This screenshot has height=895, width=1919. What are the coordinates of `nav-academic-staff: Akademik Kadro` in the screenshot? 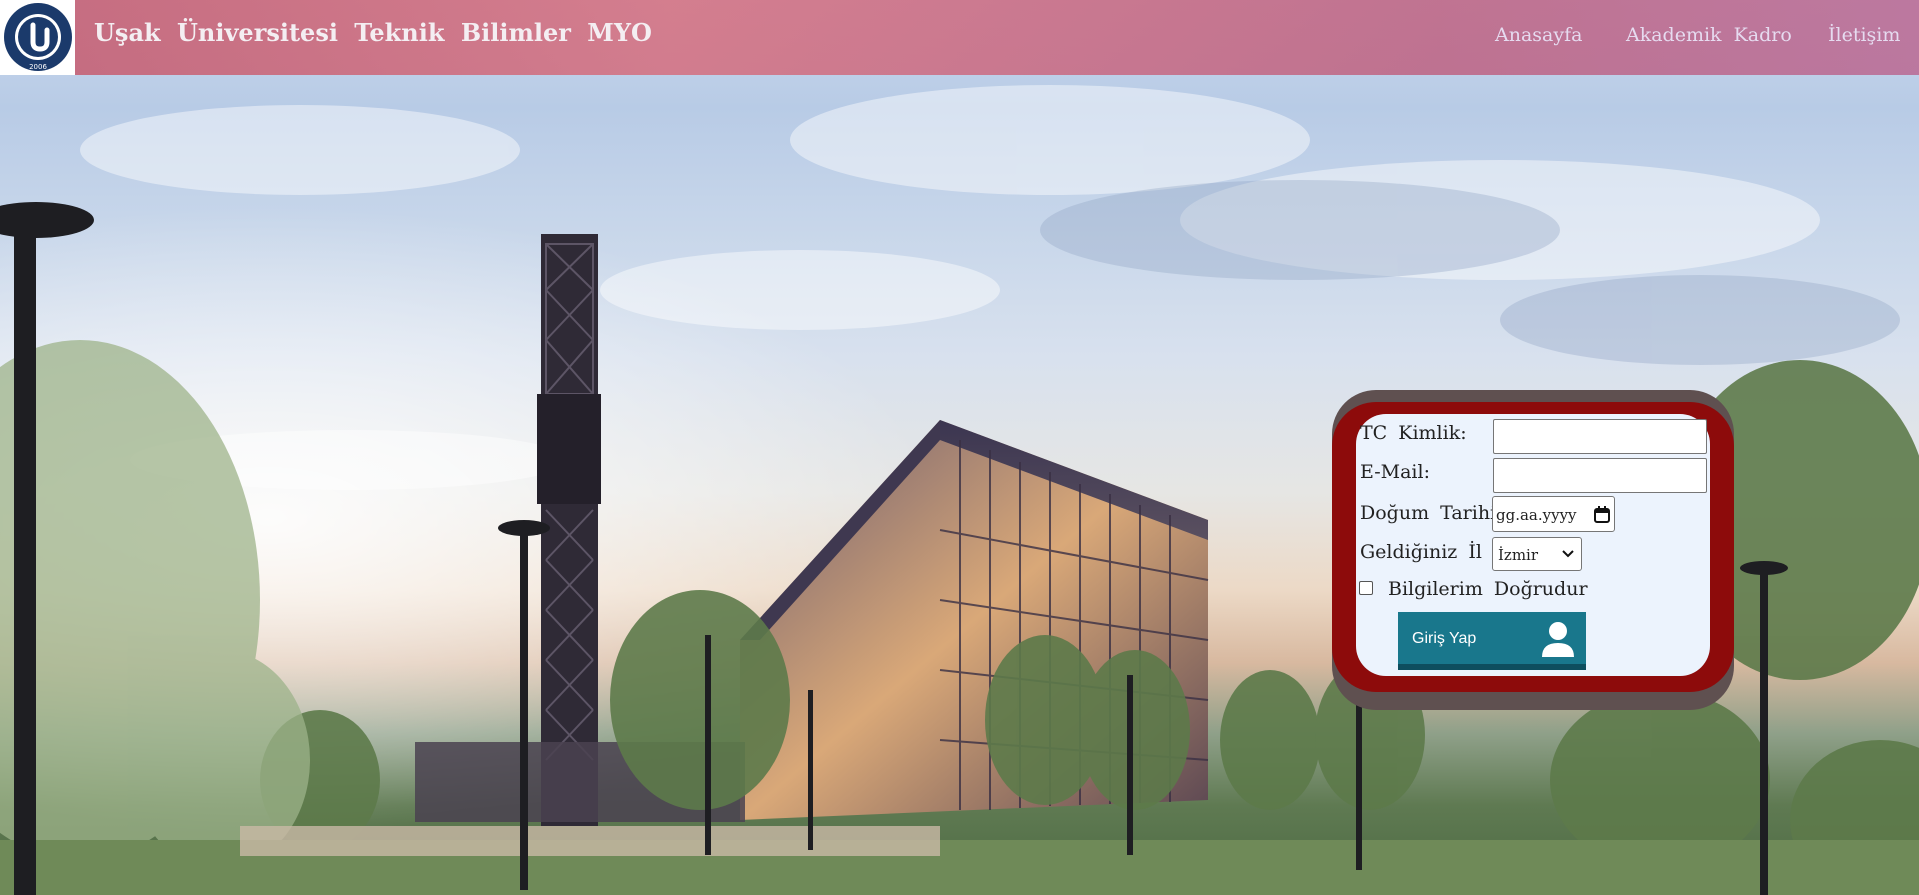 It's located at (1709, 35).